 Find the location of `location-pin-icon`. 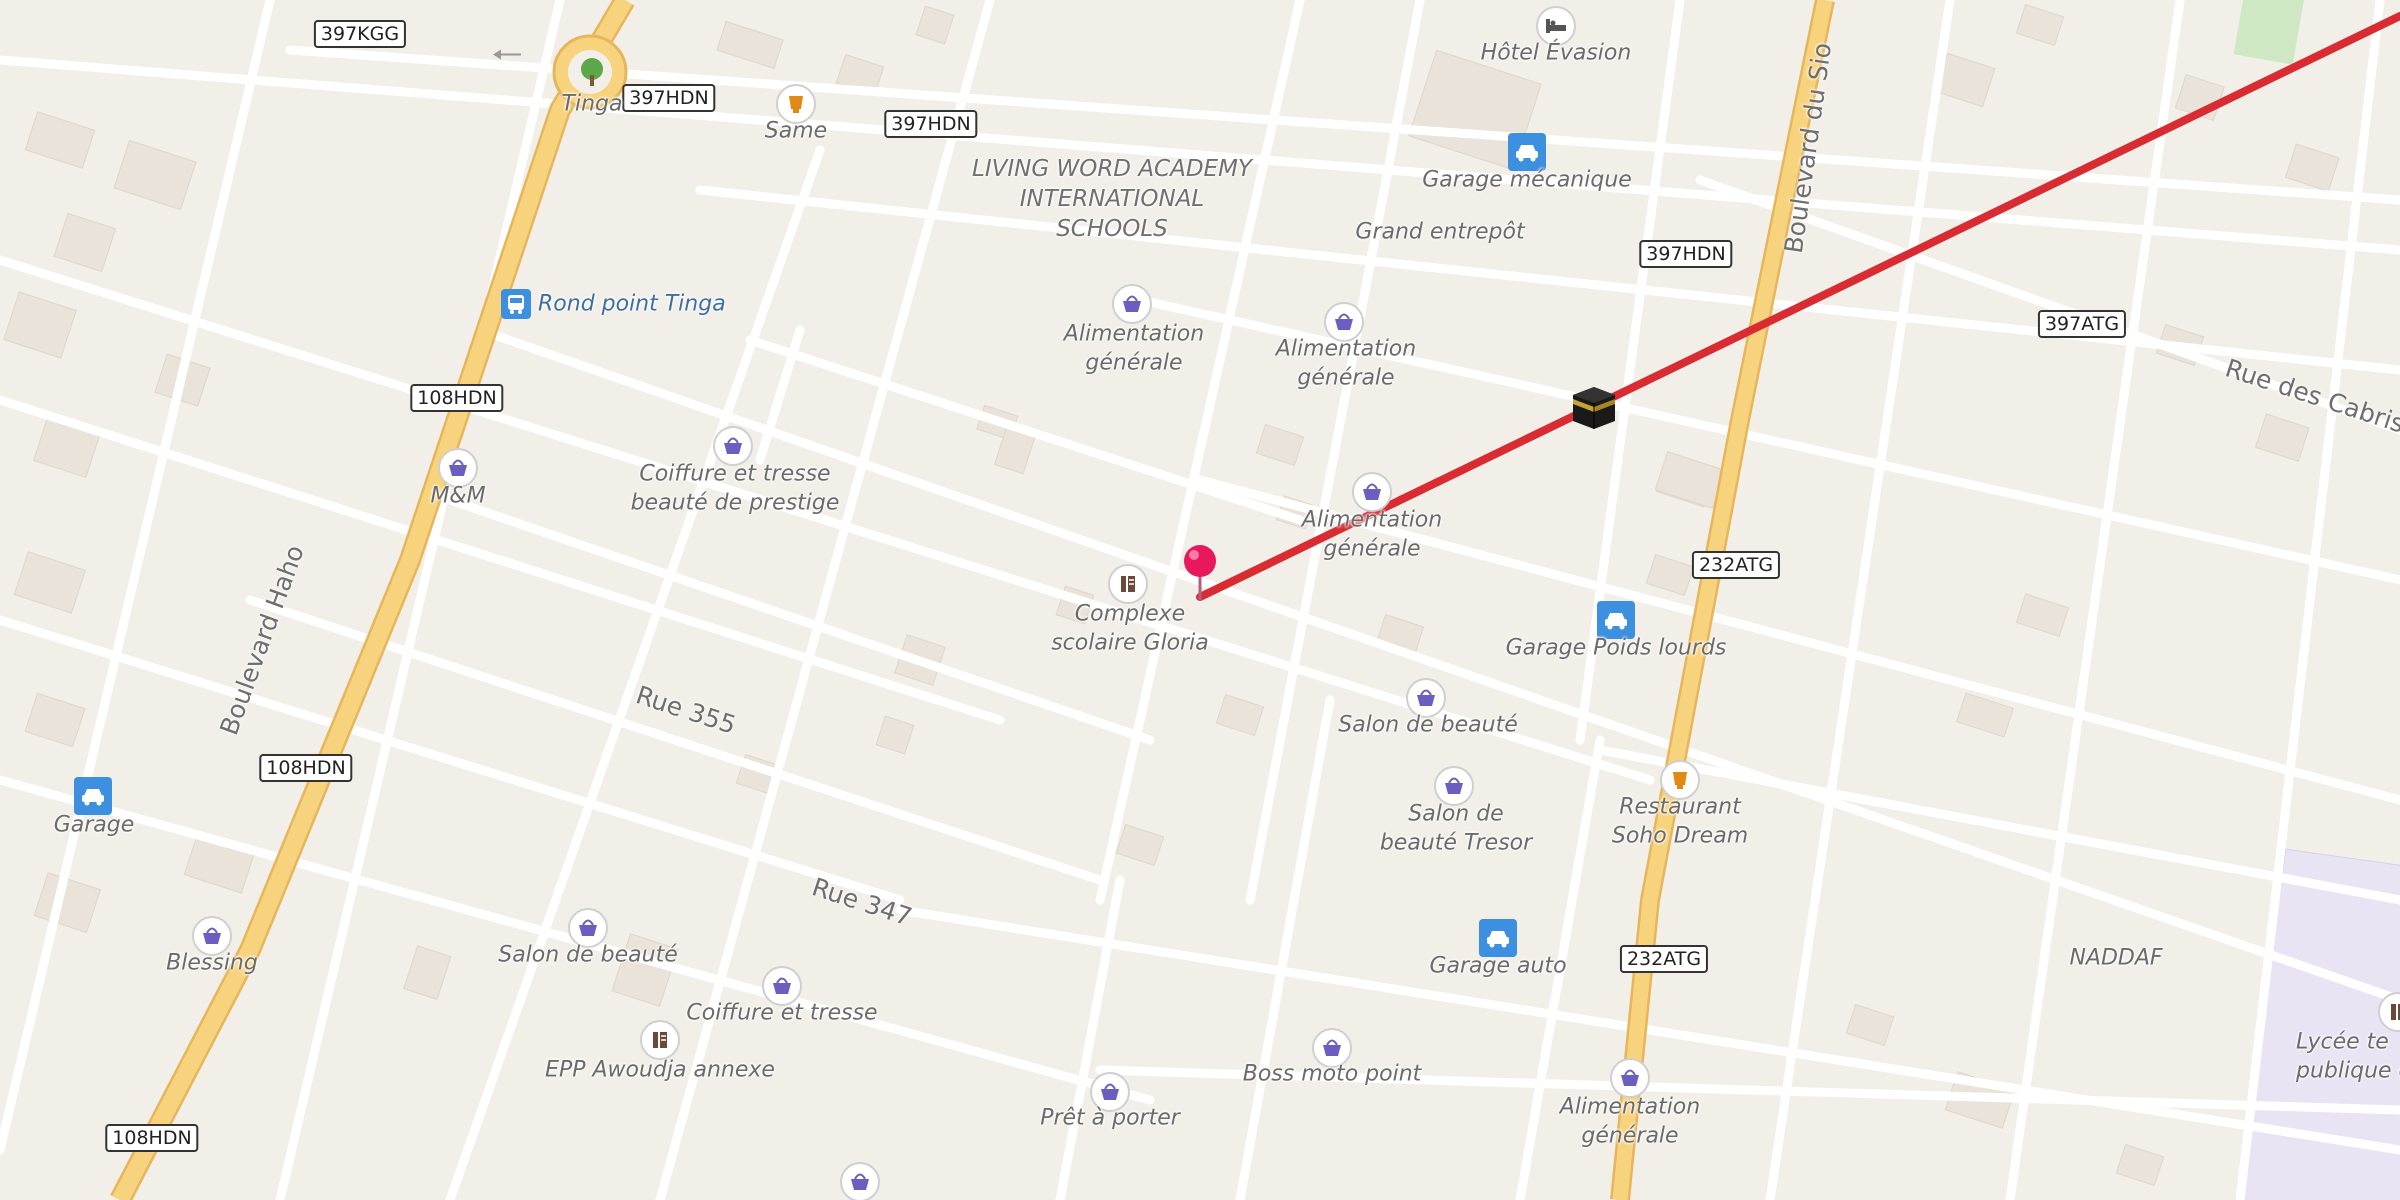

location-pin-icon is located at coordinates (1200, 575).